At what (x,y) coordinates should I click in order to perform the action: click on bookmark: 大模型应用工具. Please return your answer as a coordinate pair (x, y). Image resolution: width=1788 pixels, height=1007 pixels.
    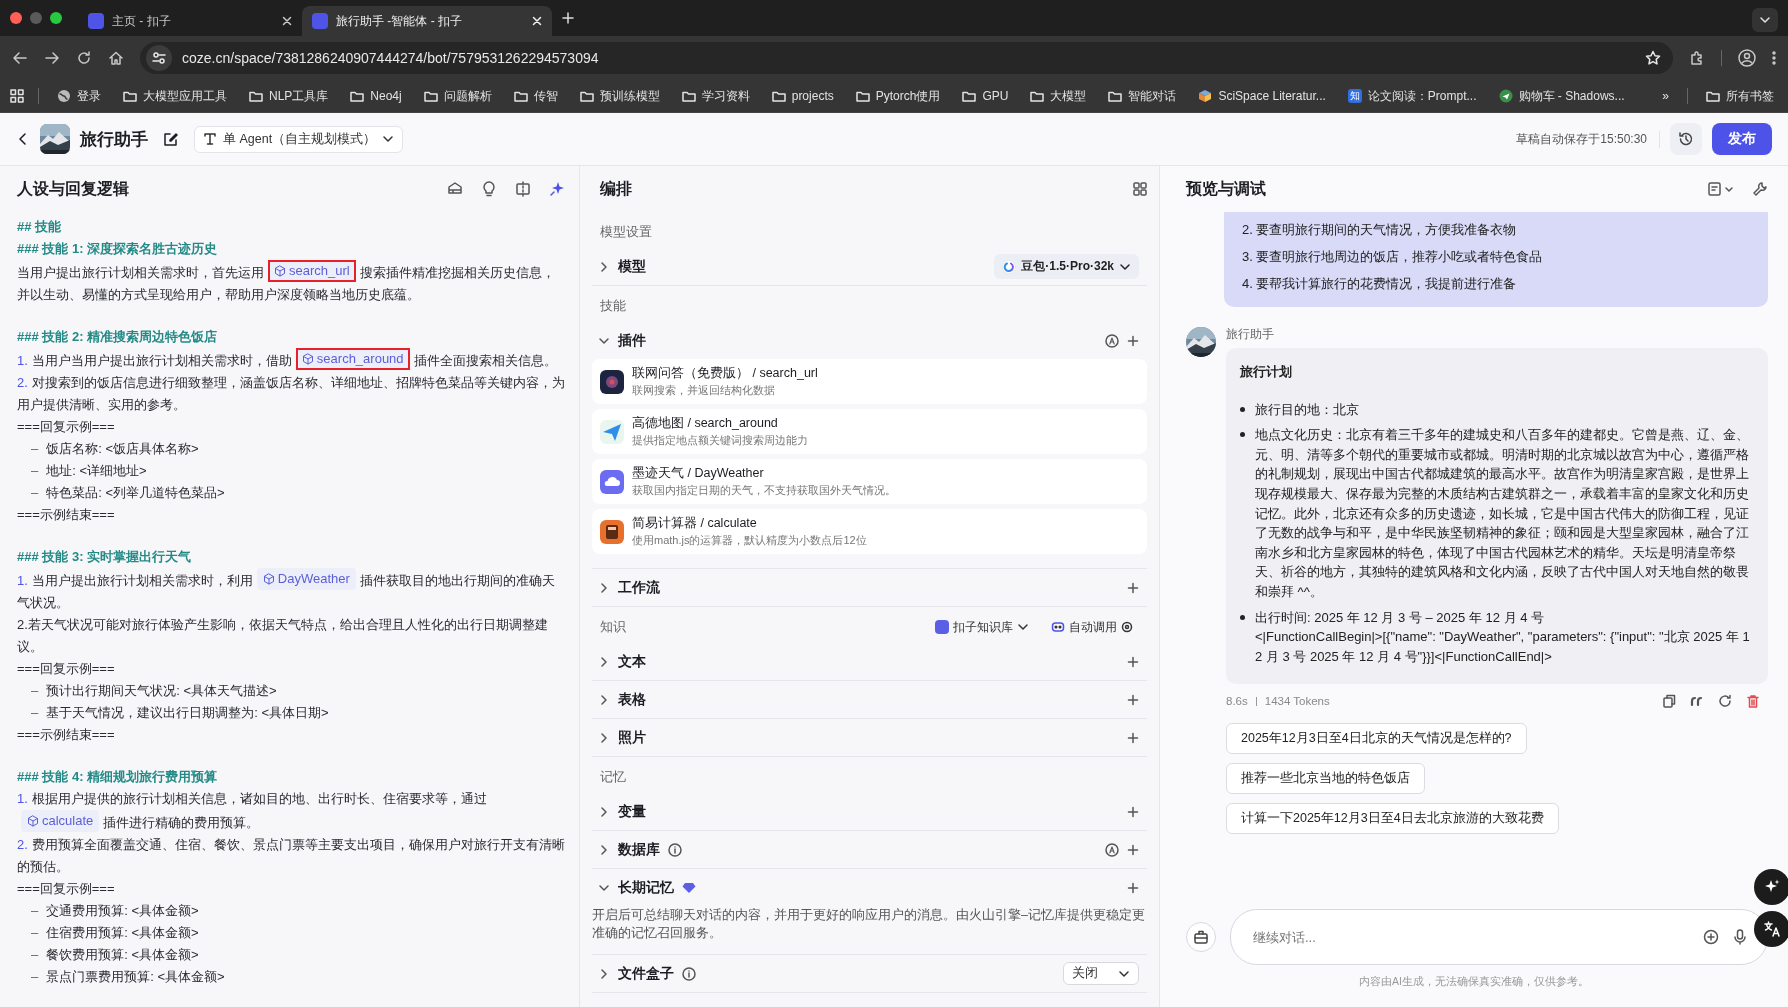
    Looking at the image, I should click on (175, 96).